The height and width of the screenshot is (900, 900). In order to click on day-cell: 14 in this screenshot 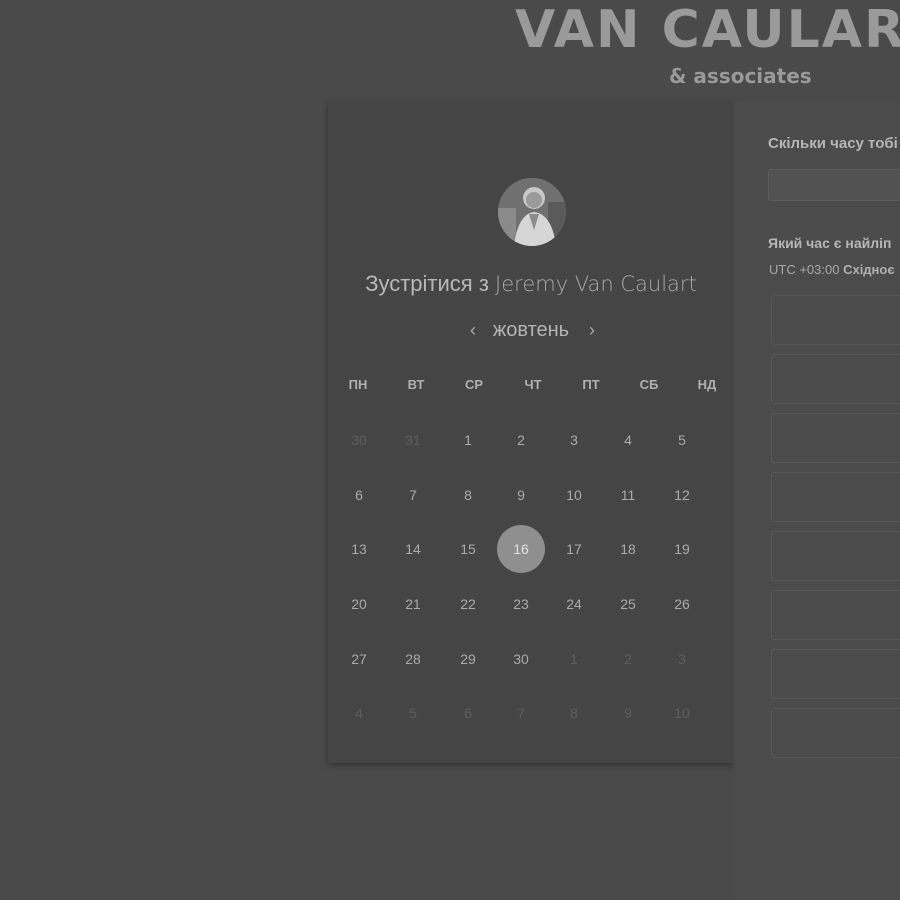, I will do `click(413, 549)`.